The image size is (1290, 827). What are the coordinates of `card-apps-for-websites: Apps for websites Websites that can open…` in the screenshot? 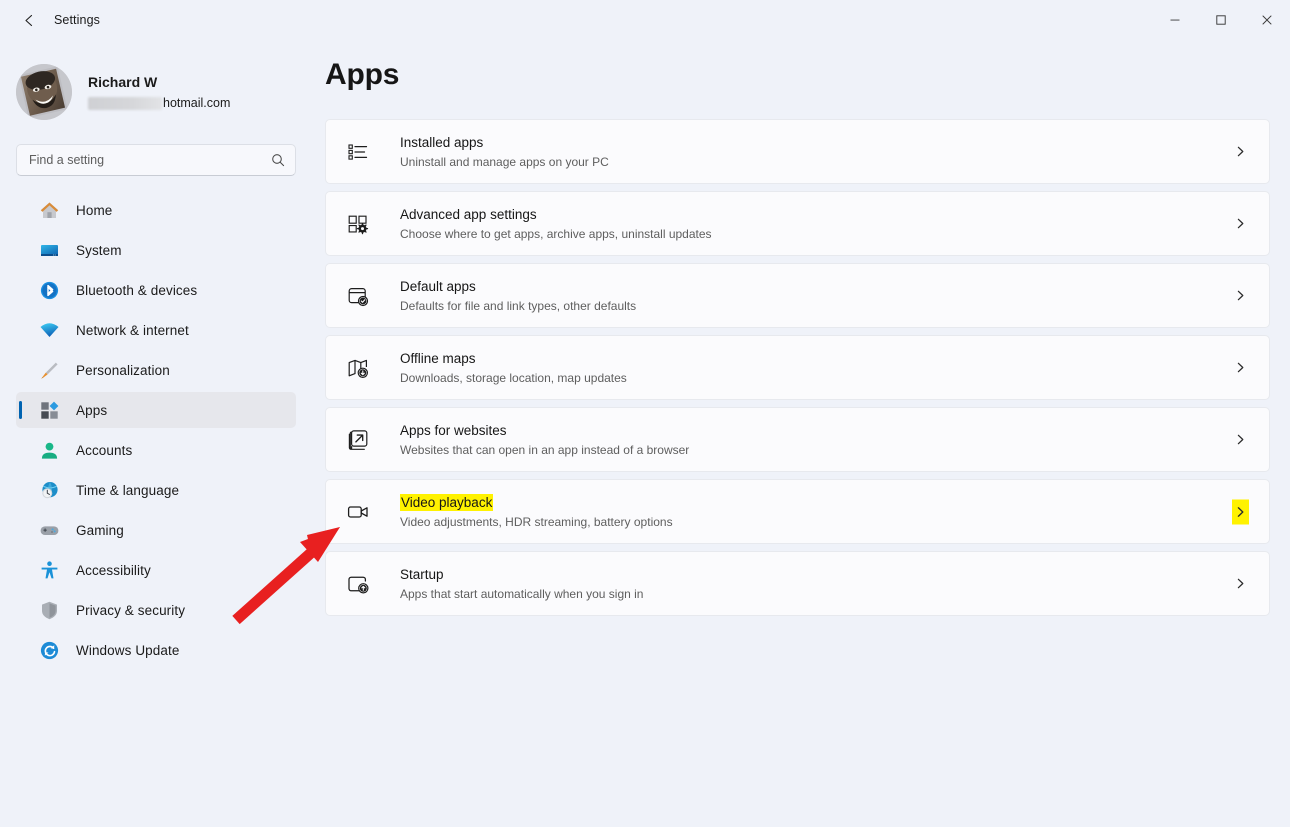 It's located at (797, 439).